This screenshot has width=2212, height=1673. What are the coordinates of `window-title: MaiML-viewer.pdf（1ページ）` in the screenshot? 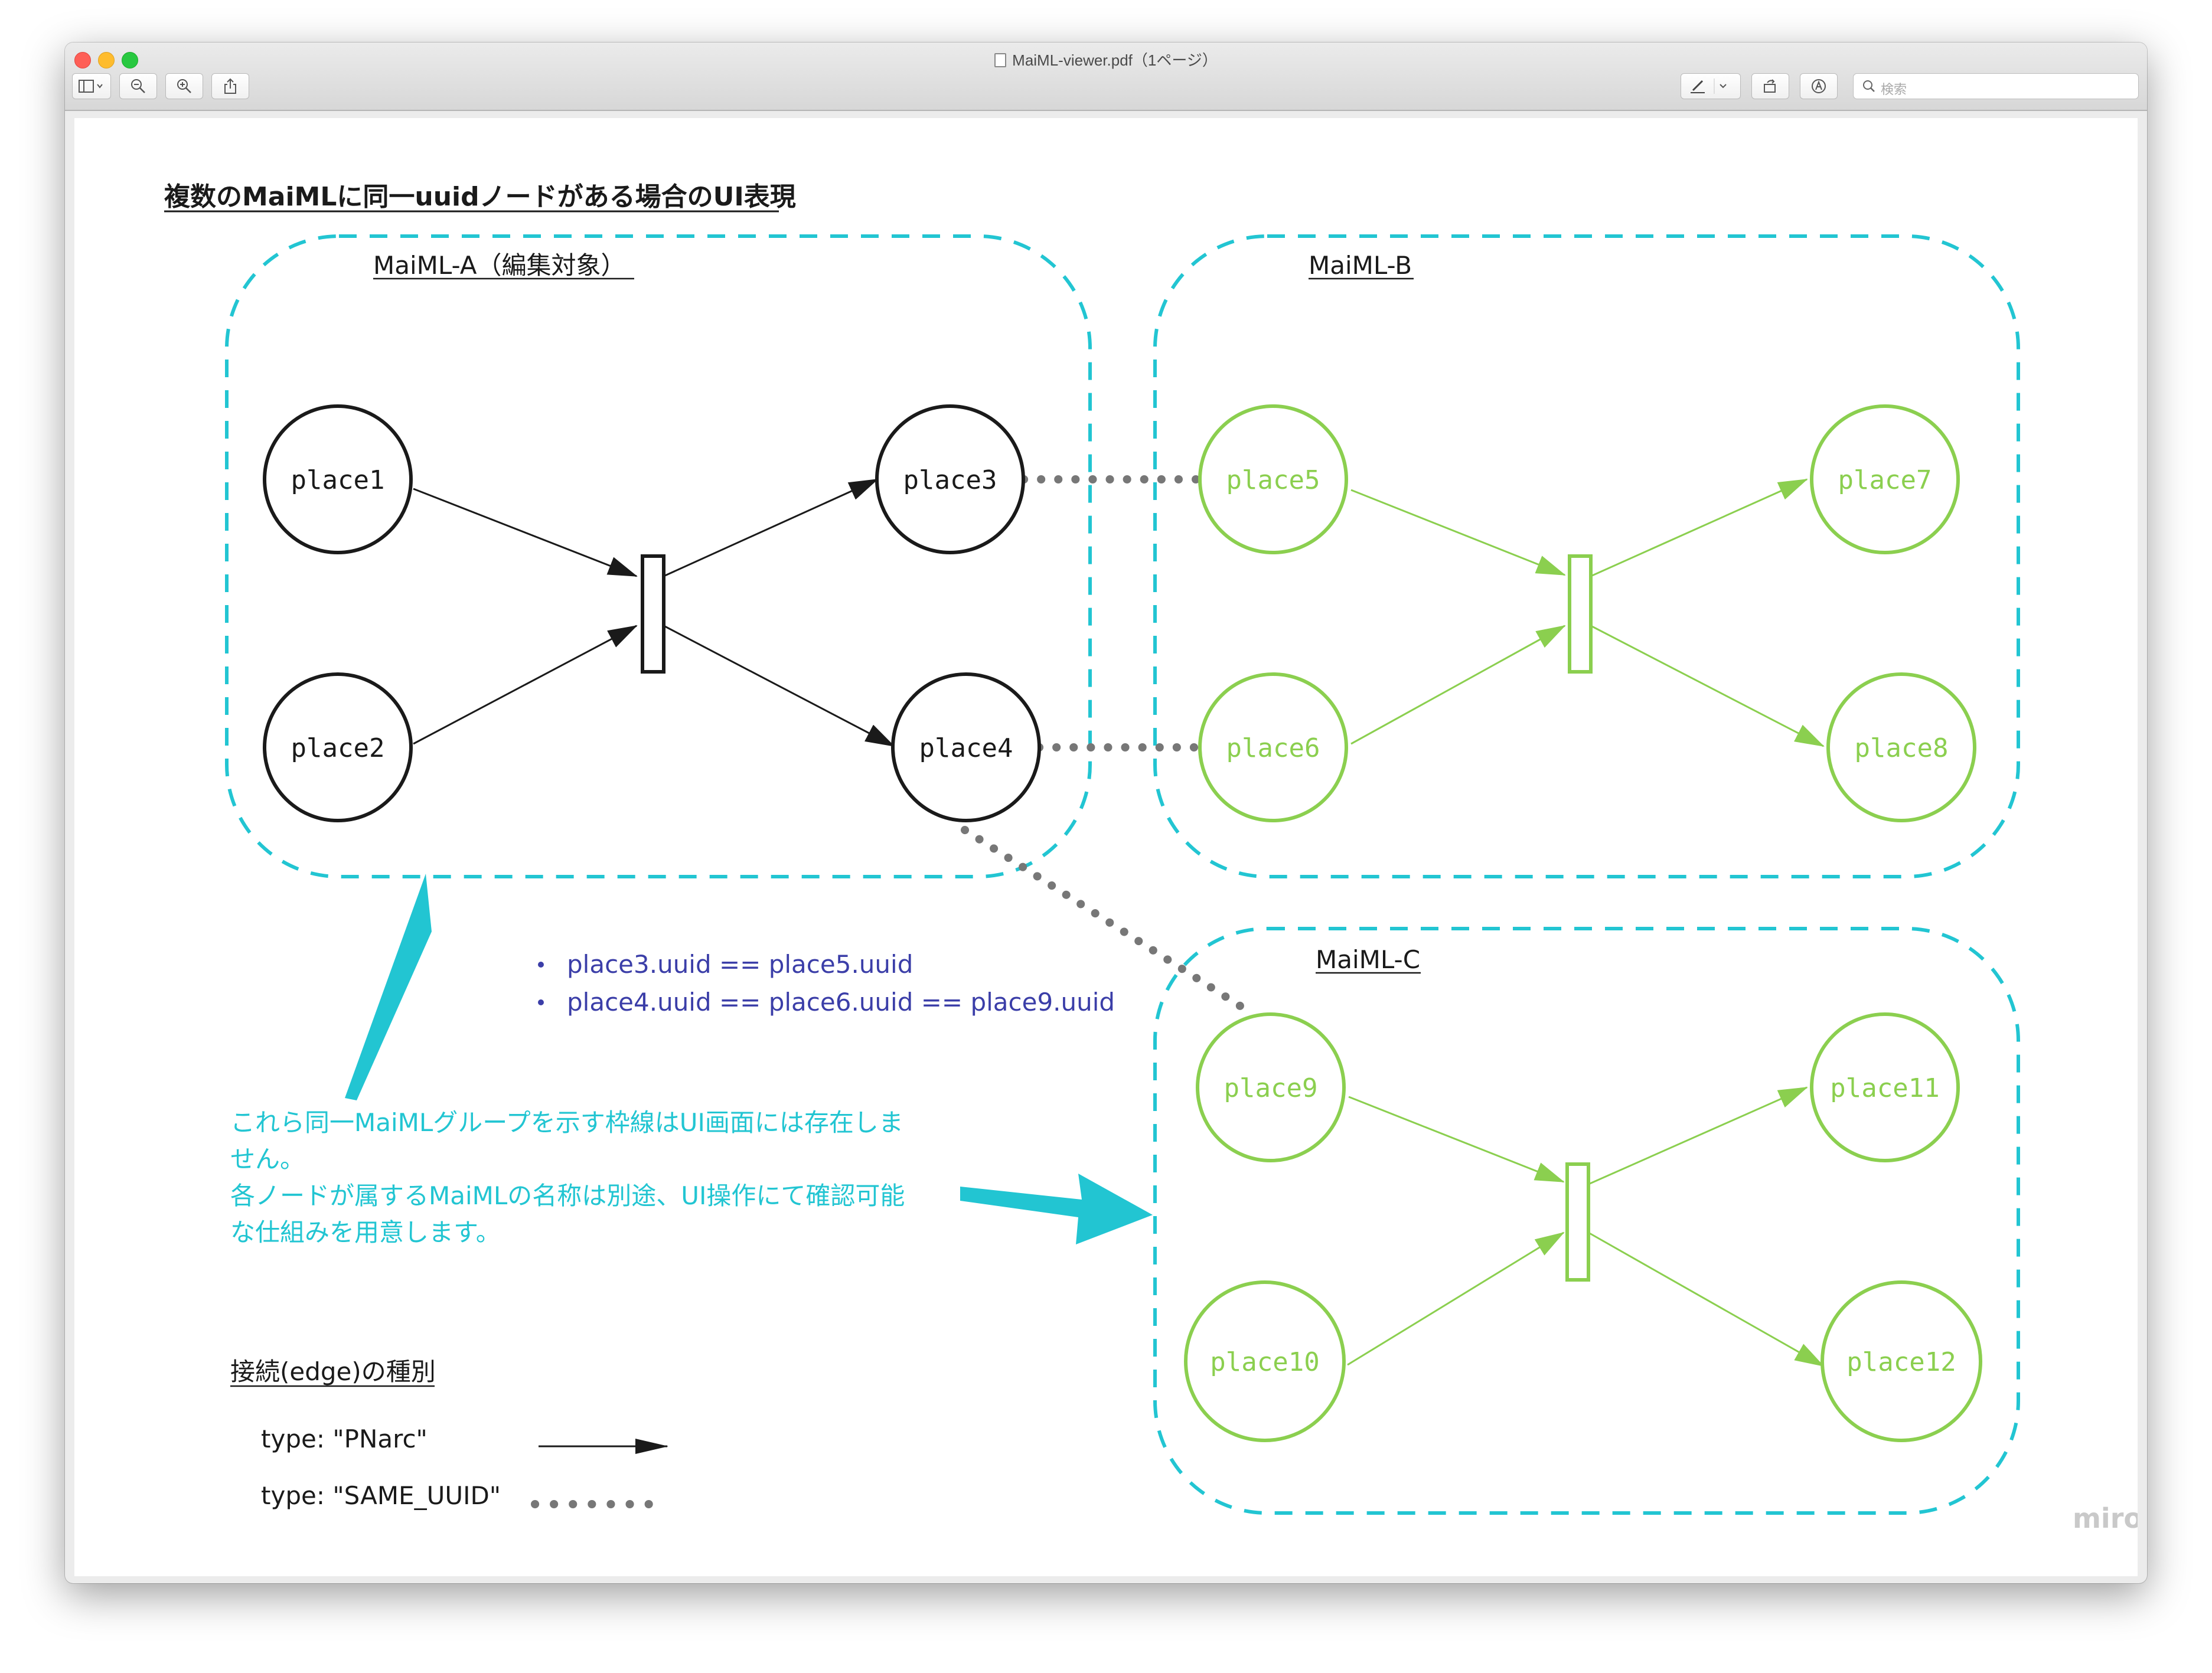 It's located at (1106, 59).